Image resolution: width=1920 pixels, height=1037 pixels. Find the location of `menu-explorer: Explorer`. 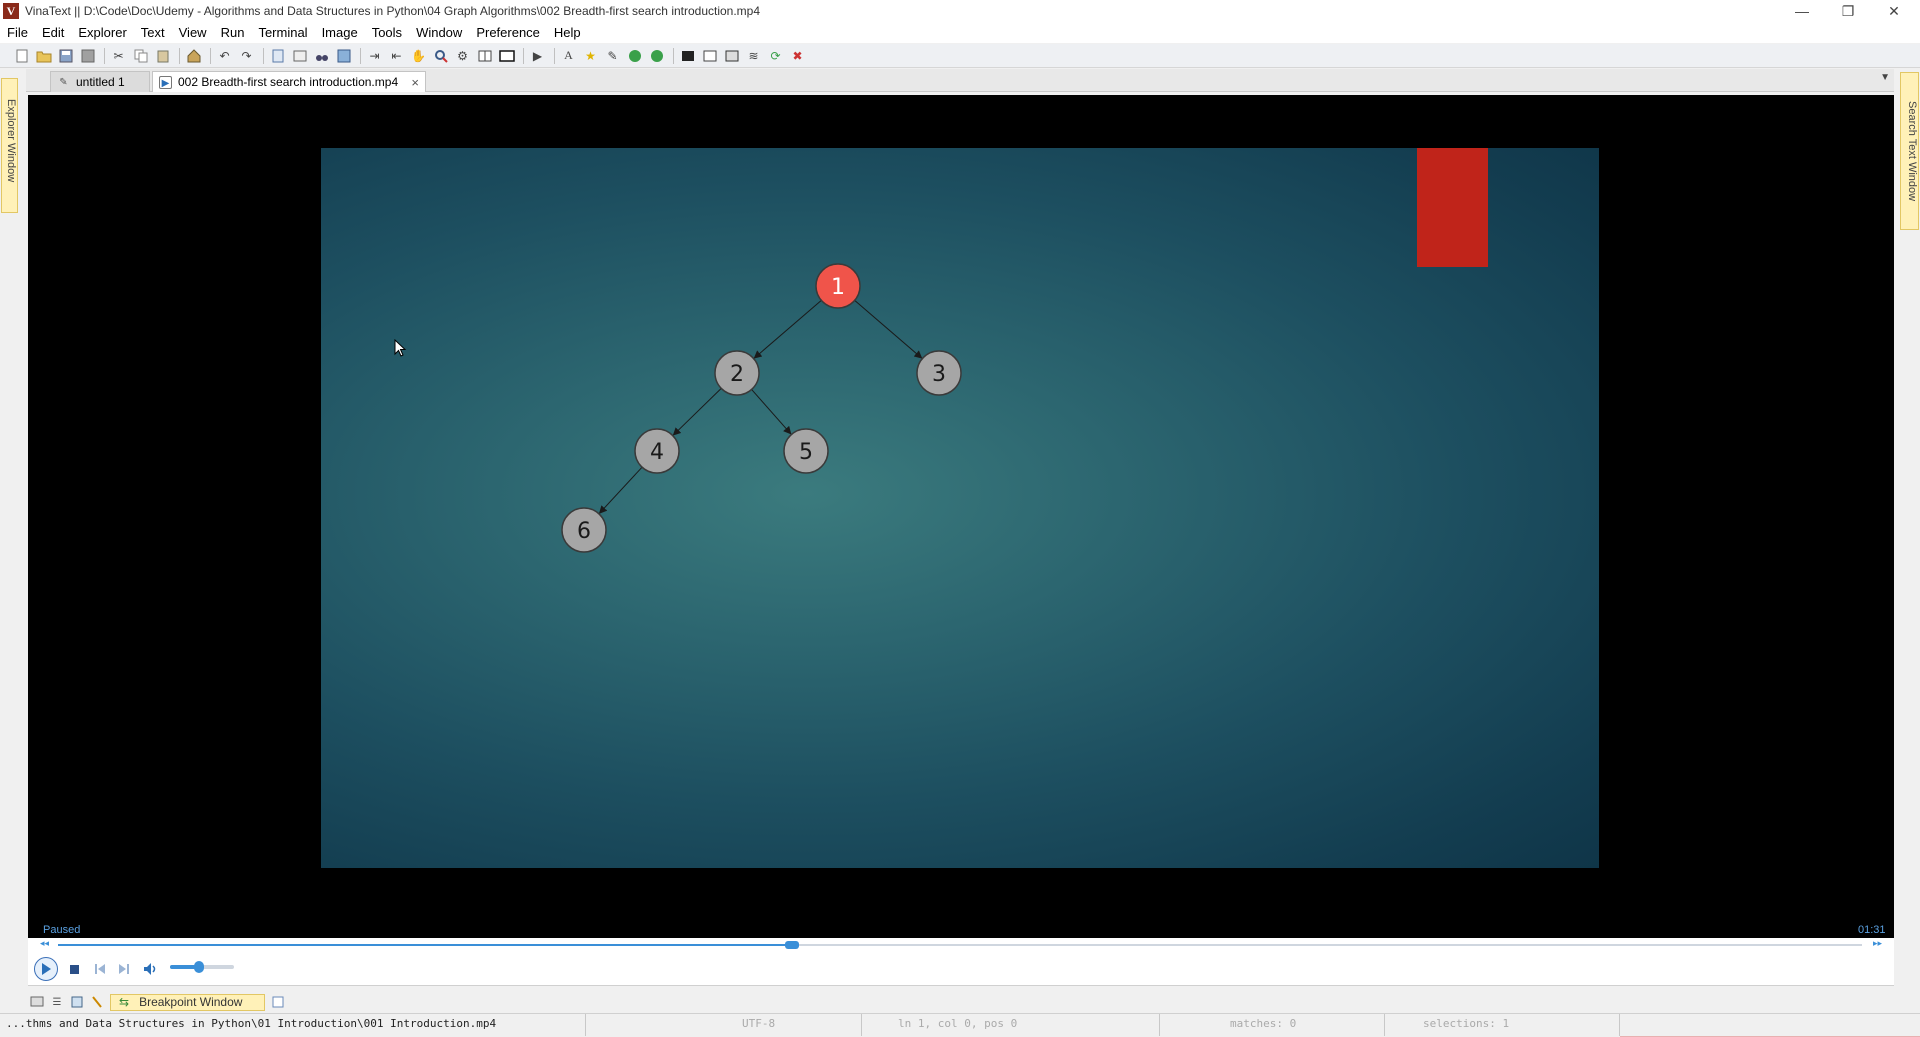

menu-explorer: Explorer is located at coordinates (102, 32).